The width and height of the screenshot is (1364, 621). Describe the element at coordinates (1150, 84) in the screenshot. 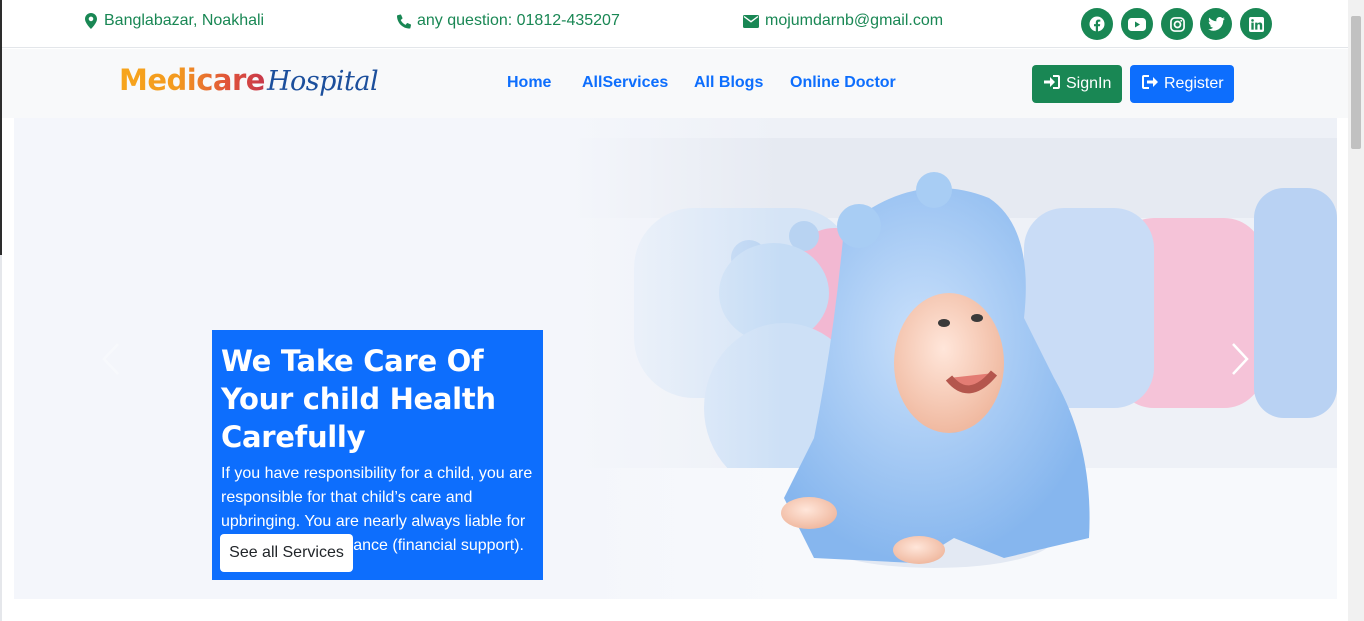

I see `sign-out-icon` at that location.